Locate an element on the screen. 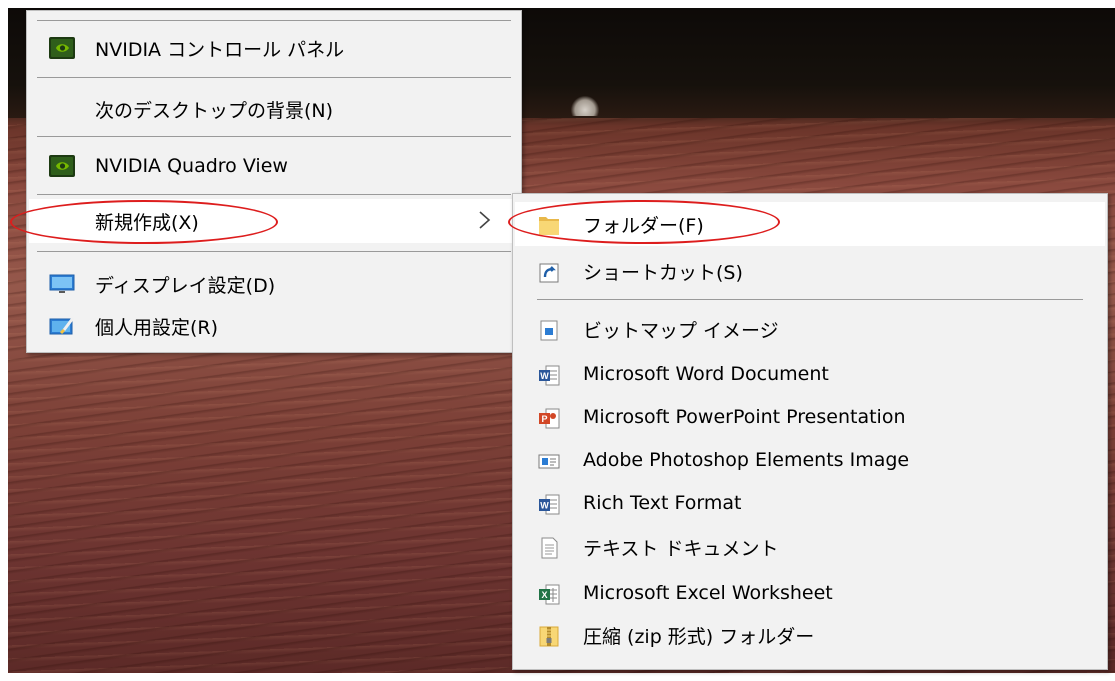  shortcut-icon is located at coordinates (549, 273).